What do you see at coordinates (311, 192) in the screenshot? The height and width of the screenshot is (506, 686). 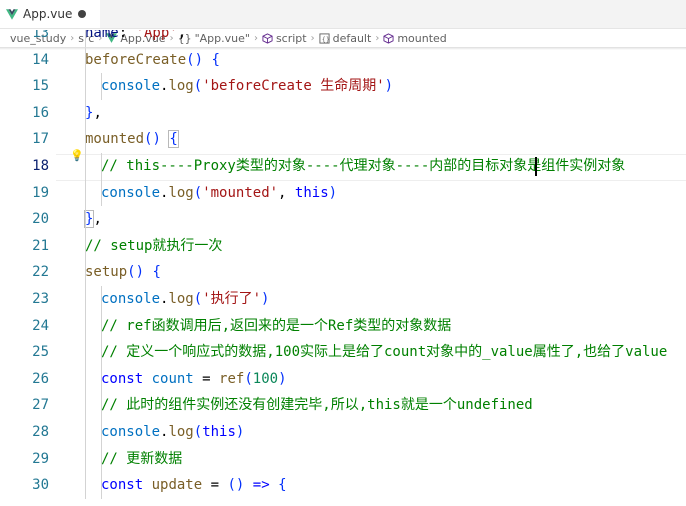 I see `code-token: this` at bounding box center [311, 192].